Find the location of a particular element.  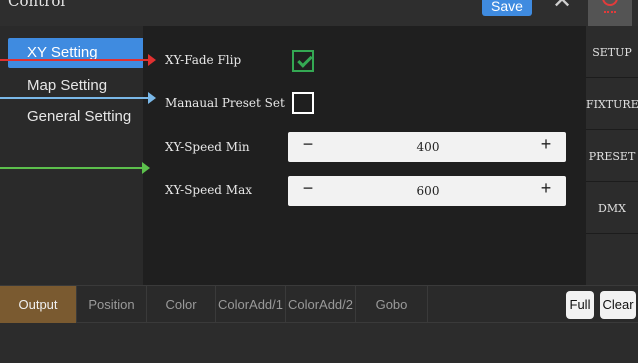

tab-coloradd-1: ColorAdd/1 is located at coordinates (251, 304).